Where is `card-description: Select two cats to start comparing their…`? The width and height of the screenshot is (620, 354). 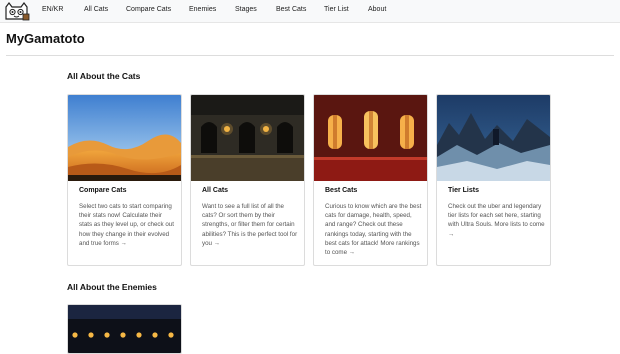
card-description: Select two cats to start comparing their… is located at coordinates (126, 225).